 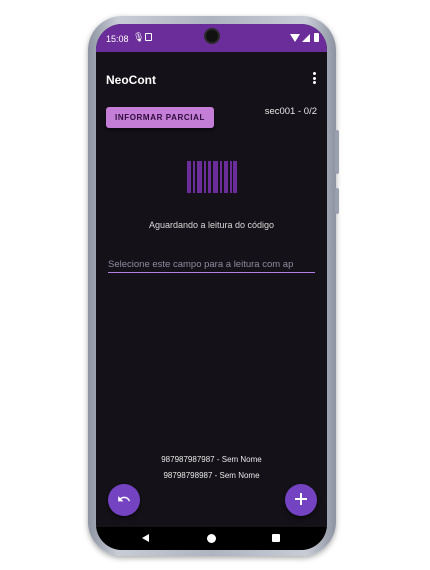 I want to click on power-button, so click(x=337, y=201).